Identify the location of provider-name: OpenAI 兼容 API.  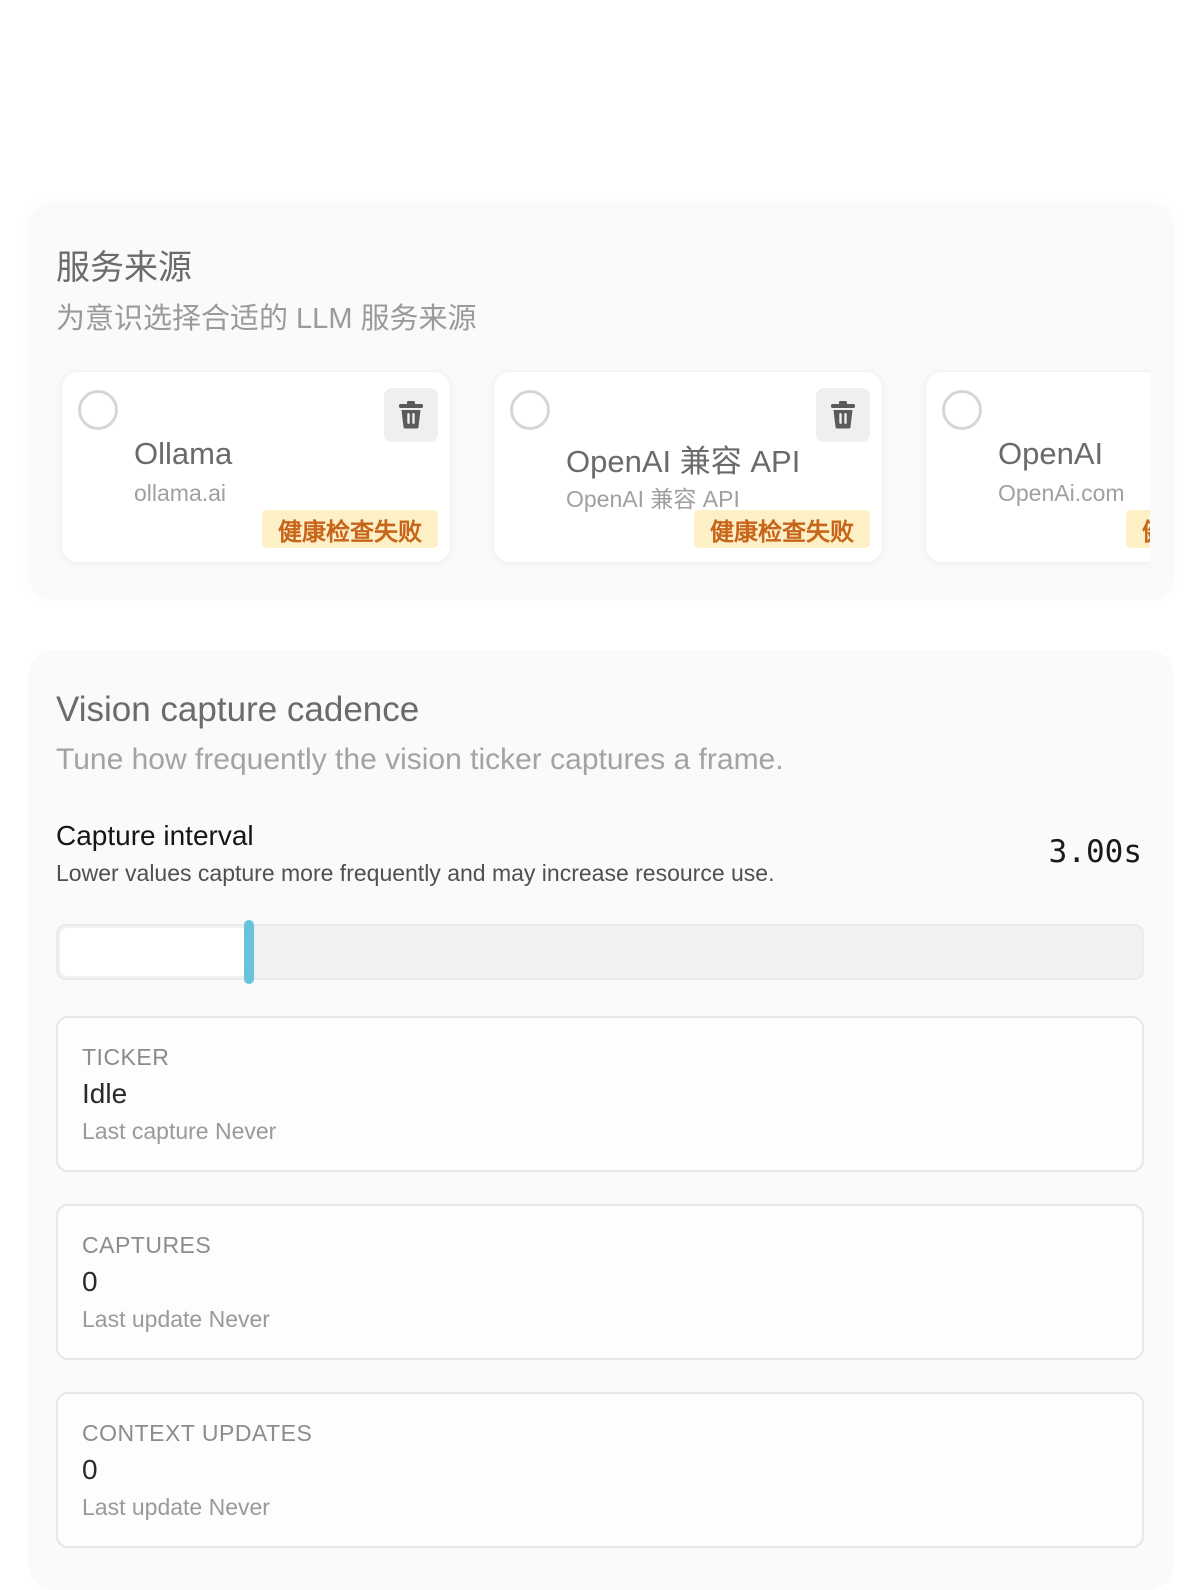
(683, 461).